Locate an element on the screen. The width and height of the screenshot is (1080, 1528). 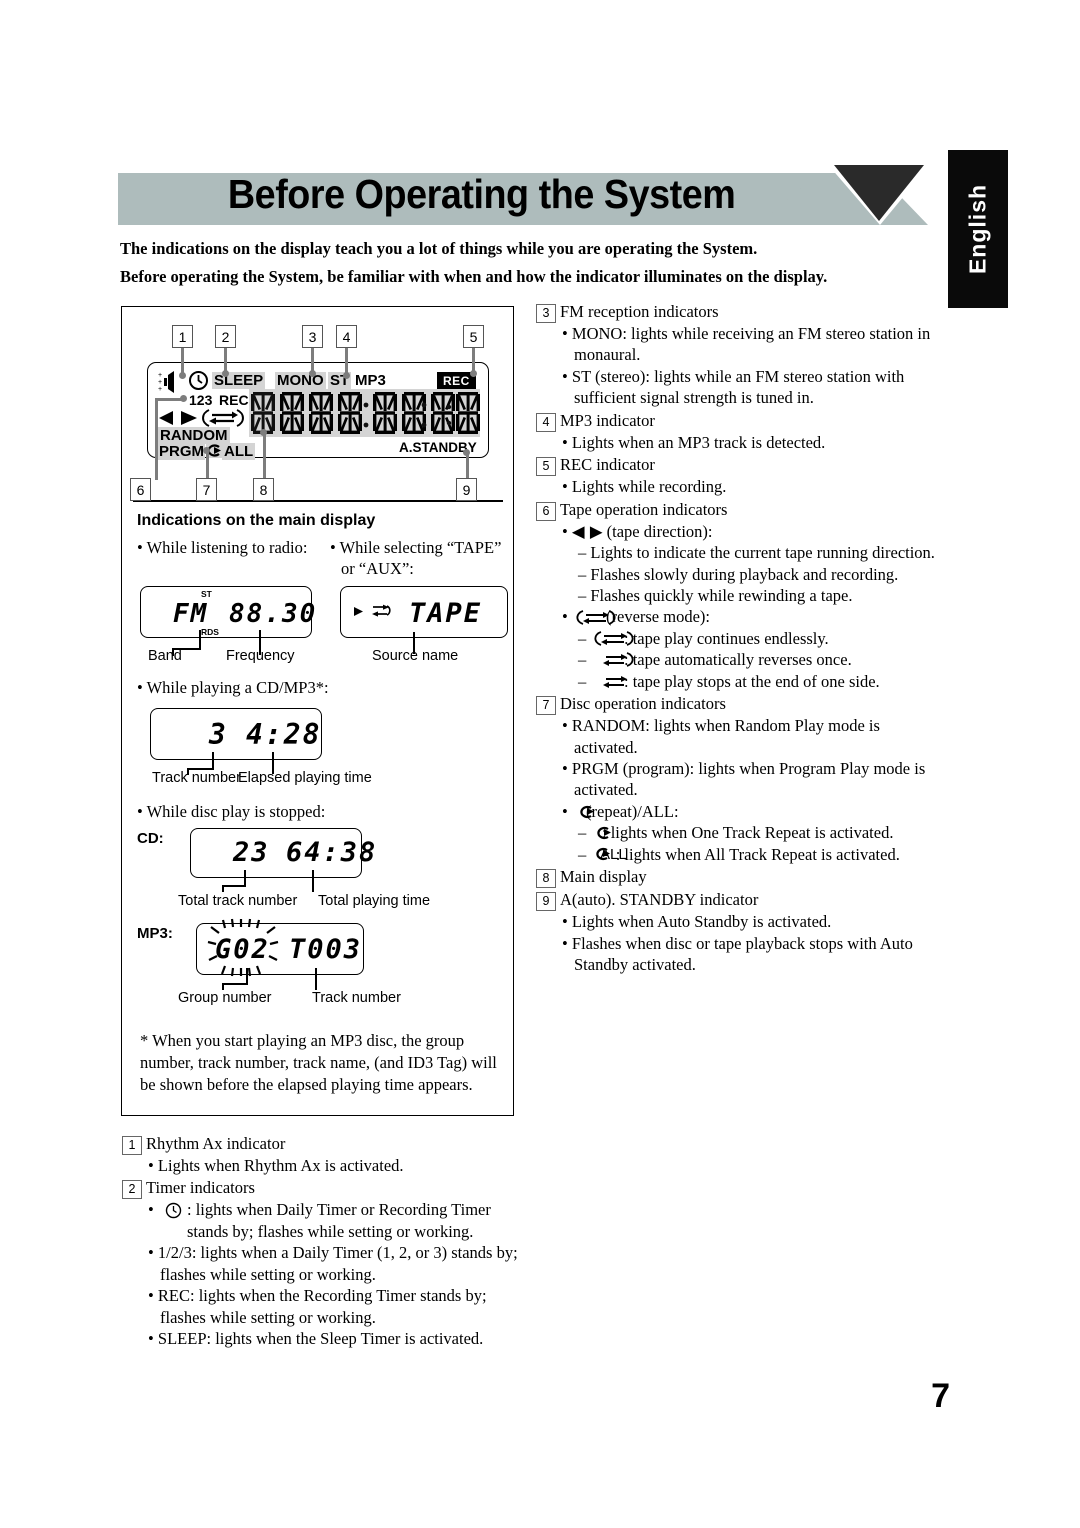
mp3-label: MP3: is located at coordinates (155, 933).